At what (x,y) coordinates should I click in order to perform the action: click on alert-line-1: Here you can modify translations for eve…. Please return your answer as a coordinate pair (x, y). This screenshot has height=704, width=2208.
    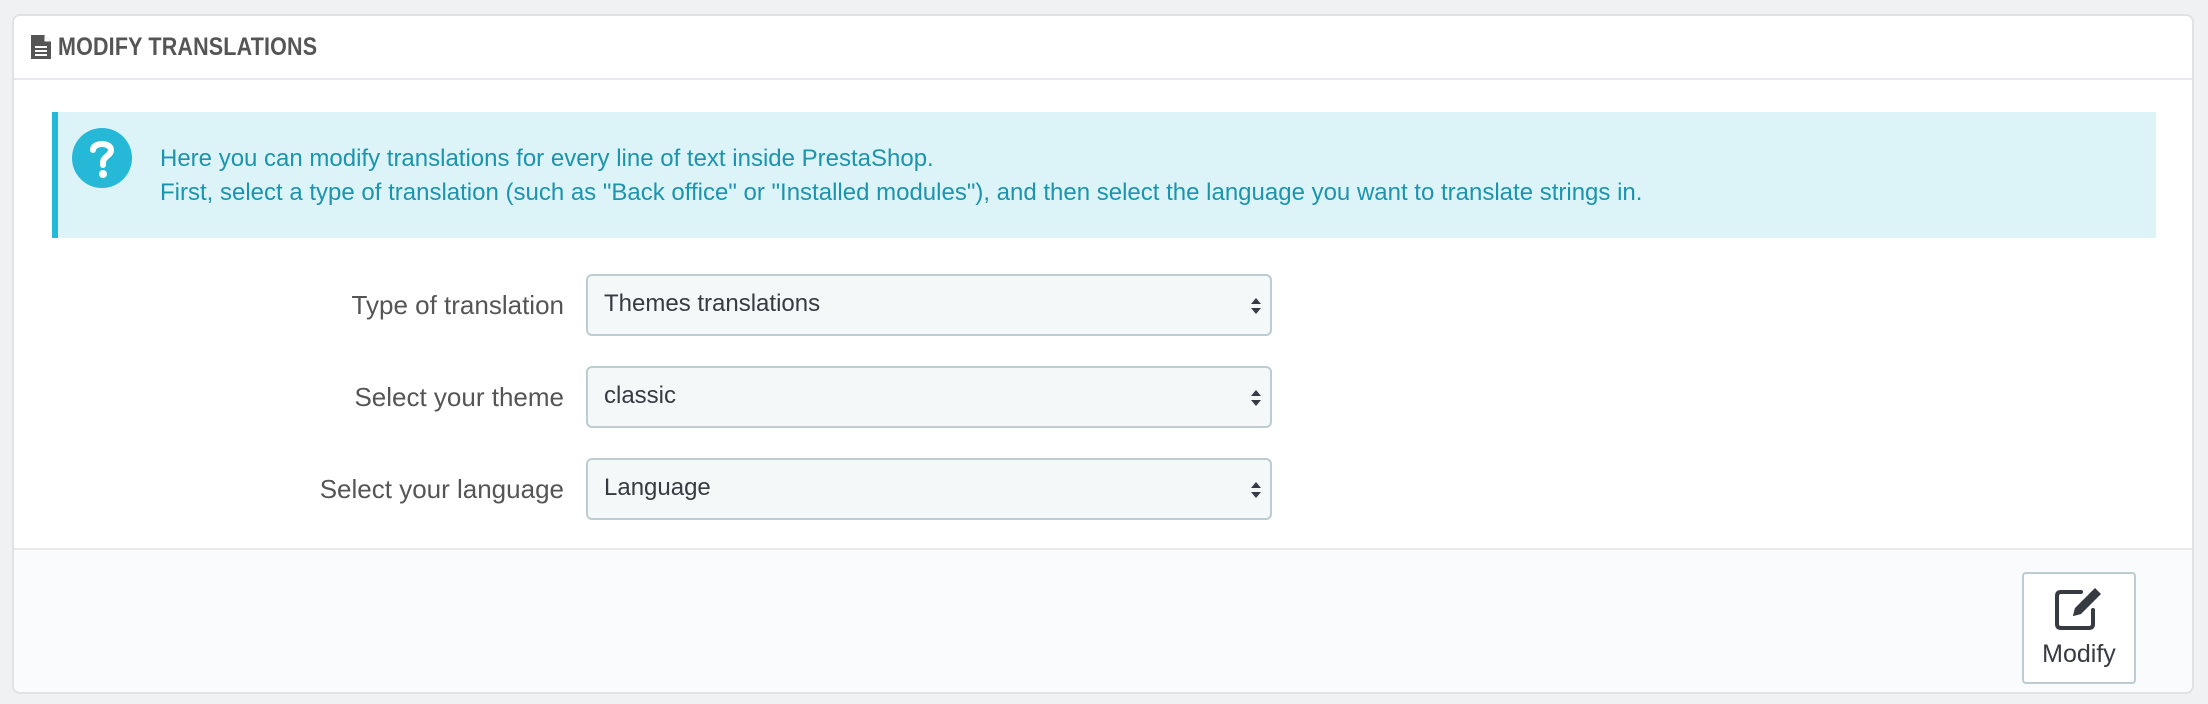
    Looking at the image, I should click on (547, 158).